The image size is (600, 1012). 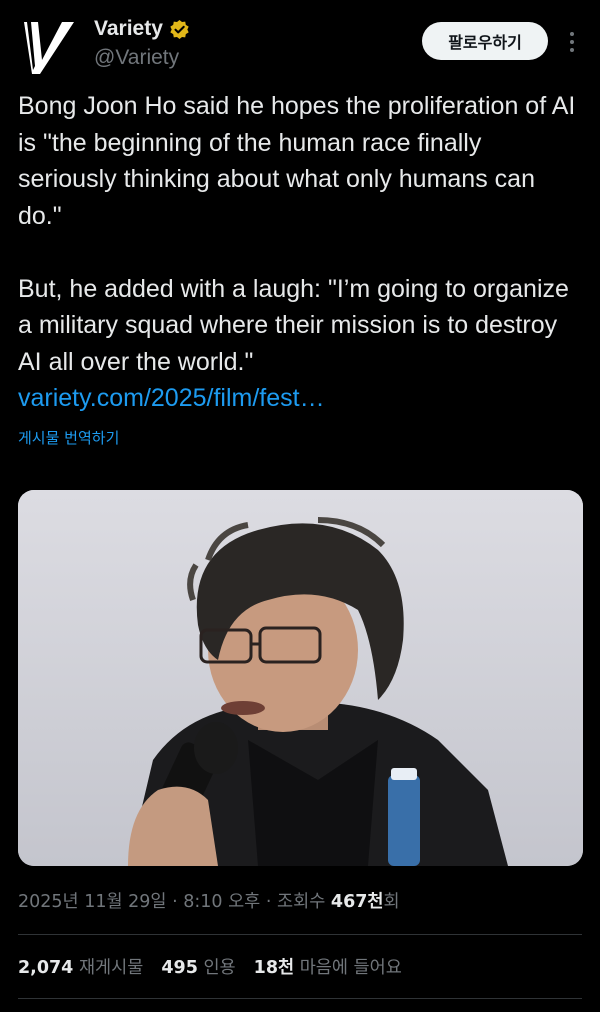 I want to click on name-row: Variety, so click(x=142, y=29).